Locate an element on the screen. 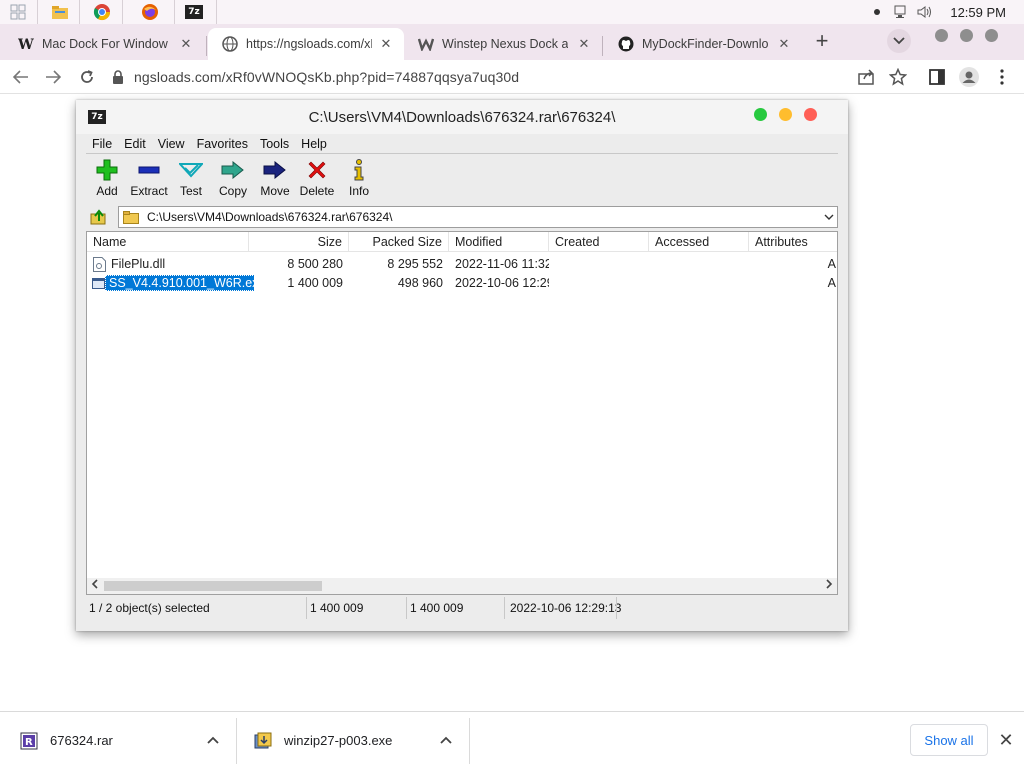 The height and width of the screenshot is (768, 1024). column-accessed: Accessed is located at coordinates (699, 242).